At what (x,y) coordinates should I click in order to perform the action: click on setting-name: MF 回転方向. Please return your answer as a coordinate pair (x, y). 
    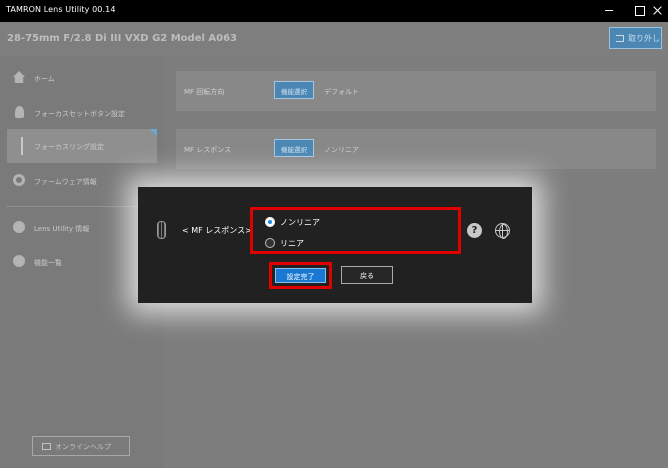
    Looking at the image, I should click on (204, 92).